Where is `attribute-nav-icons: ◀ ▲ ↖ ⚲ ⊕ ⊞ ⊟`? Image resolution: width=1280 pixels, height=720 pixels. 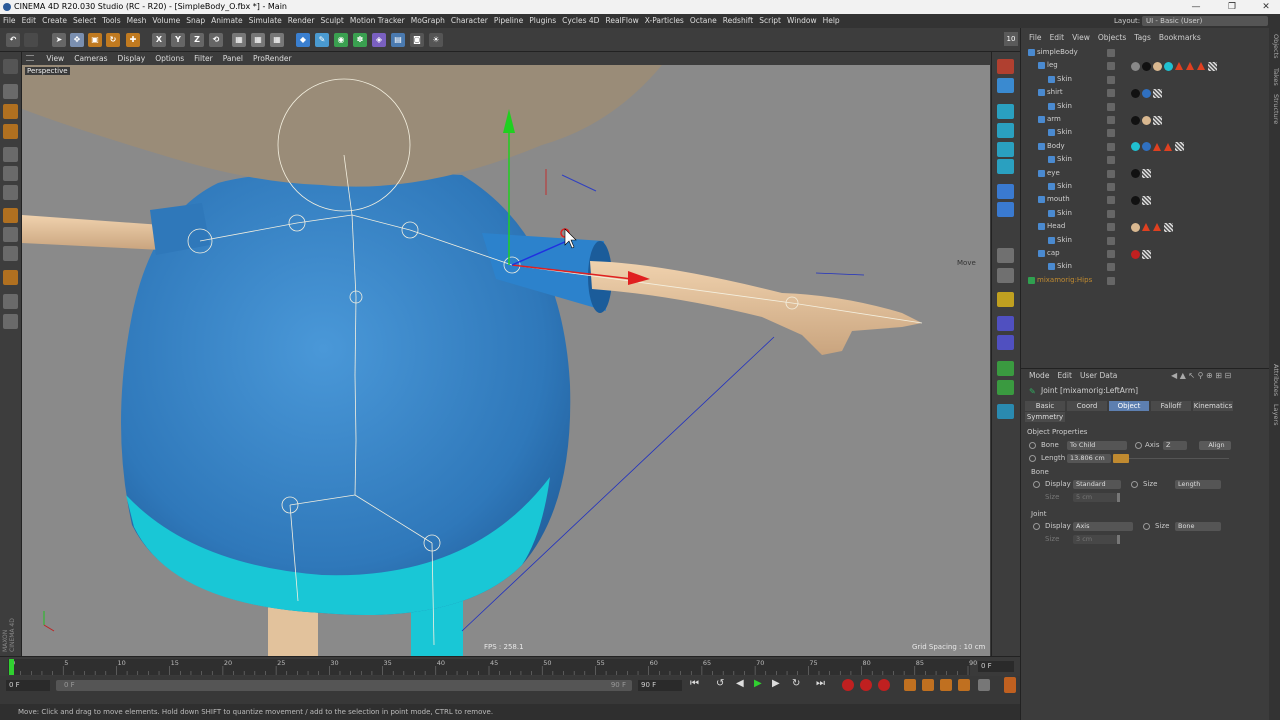 attribute-nav-icons: ◀ ▲ ↖ ⚲ ⊕ ⊞ ⊟ is located at coordinates (1219, 376).